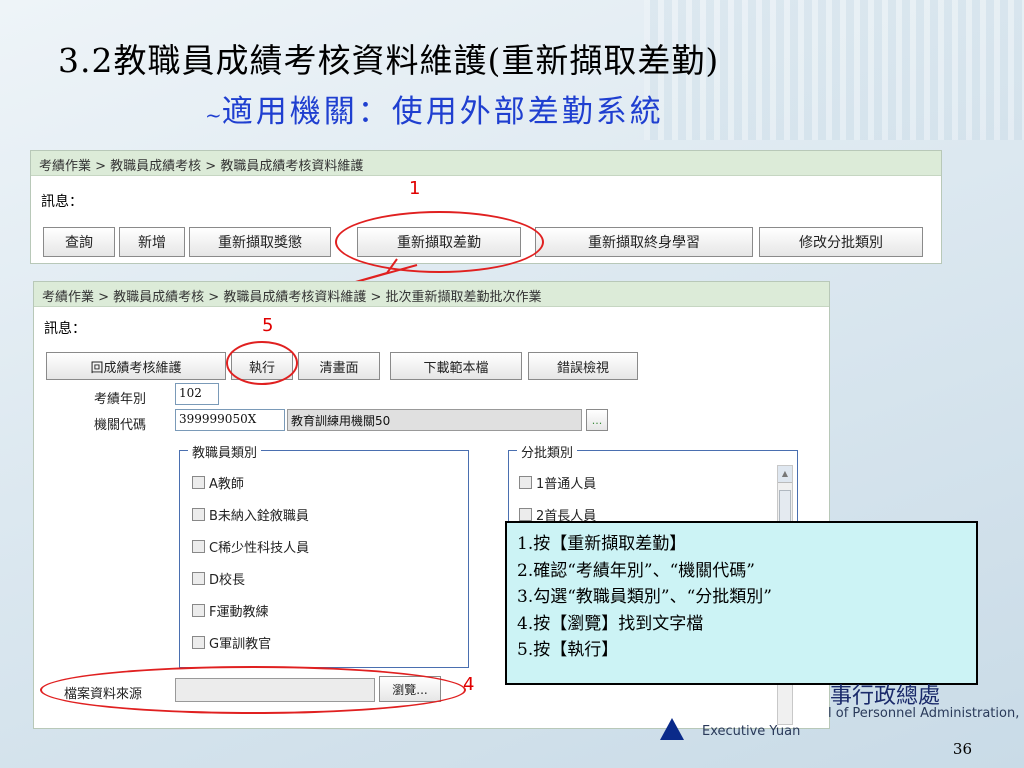 The image size is (1024, 768). Describe the element at coordinates (566, 484) in the screenshot. I see `batch-category-item-label: 1普通人員` at that location.